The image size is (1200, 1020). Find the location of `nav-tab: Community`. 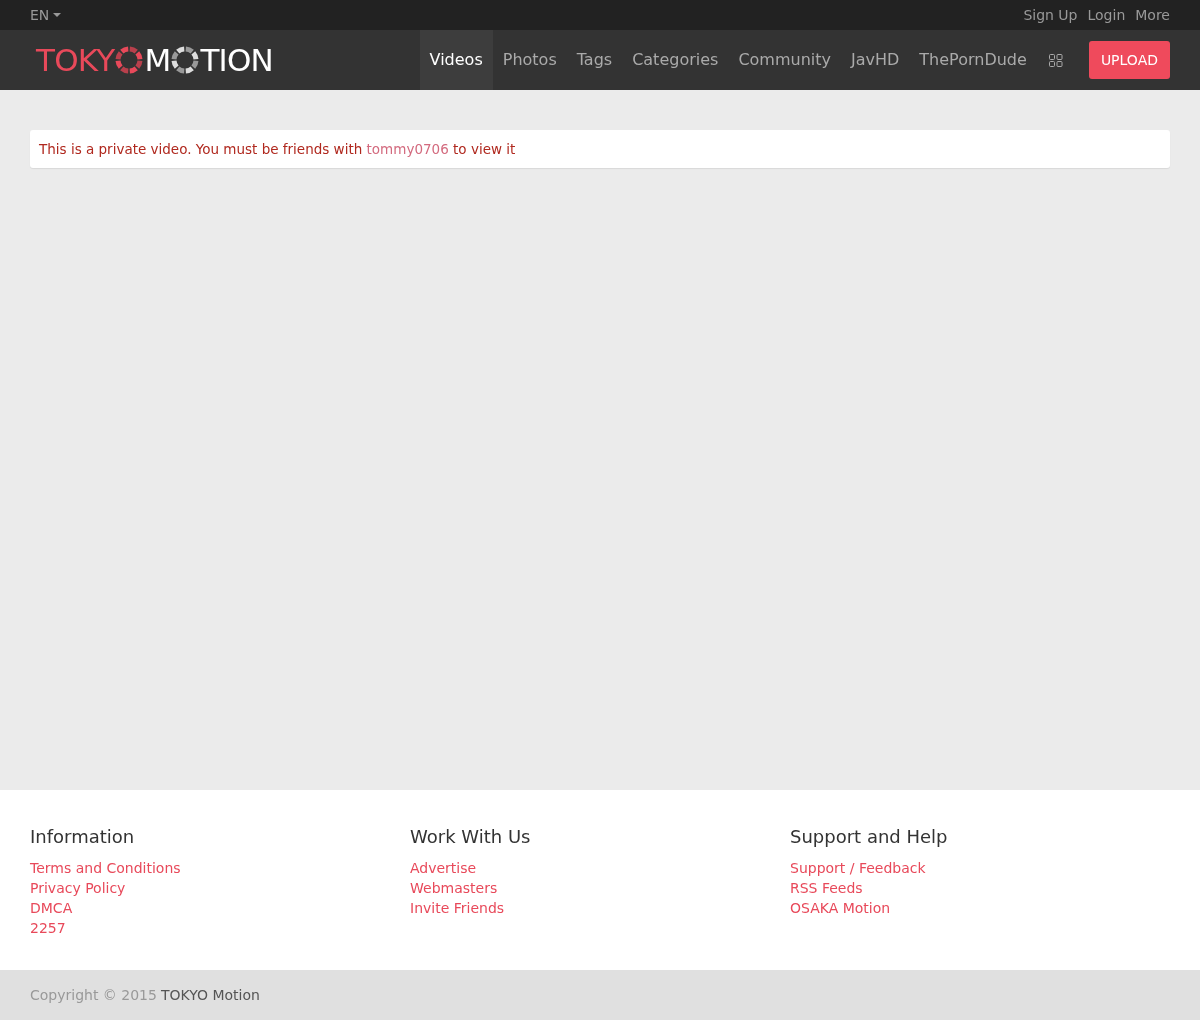

nav-tab: Community is located at coordinates (784, 60).